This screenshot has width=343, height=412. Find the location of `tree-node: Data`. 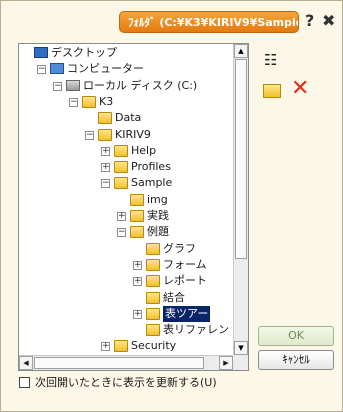

tree-node: Data is located at coordinates (126, 118).